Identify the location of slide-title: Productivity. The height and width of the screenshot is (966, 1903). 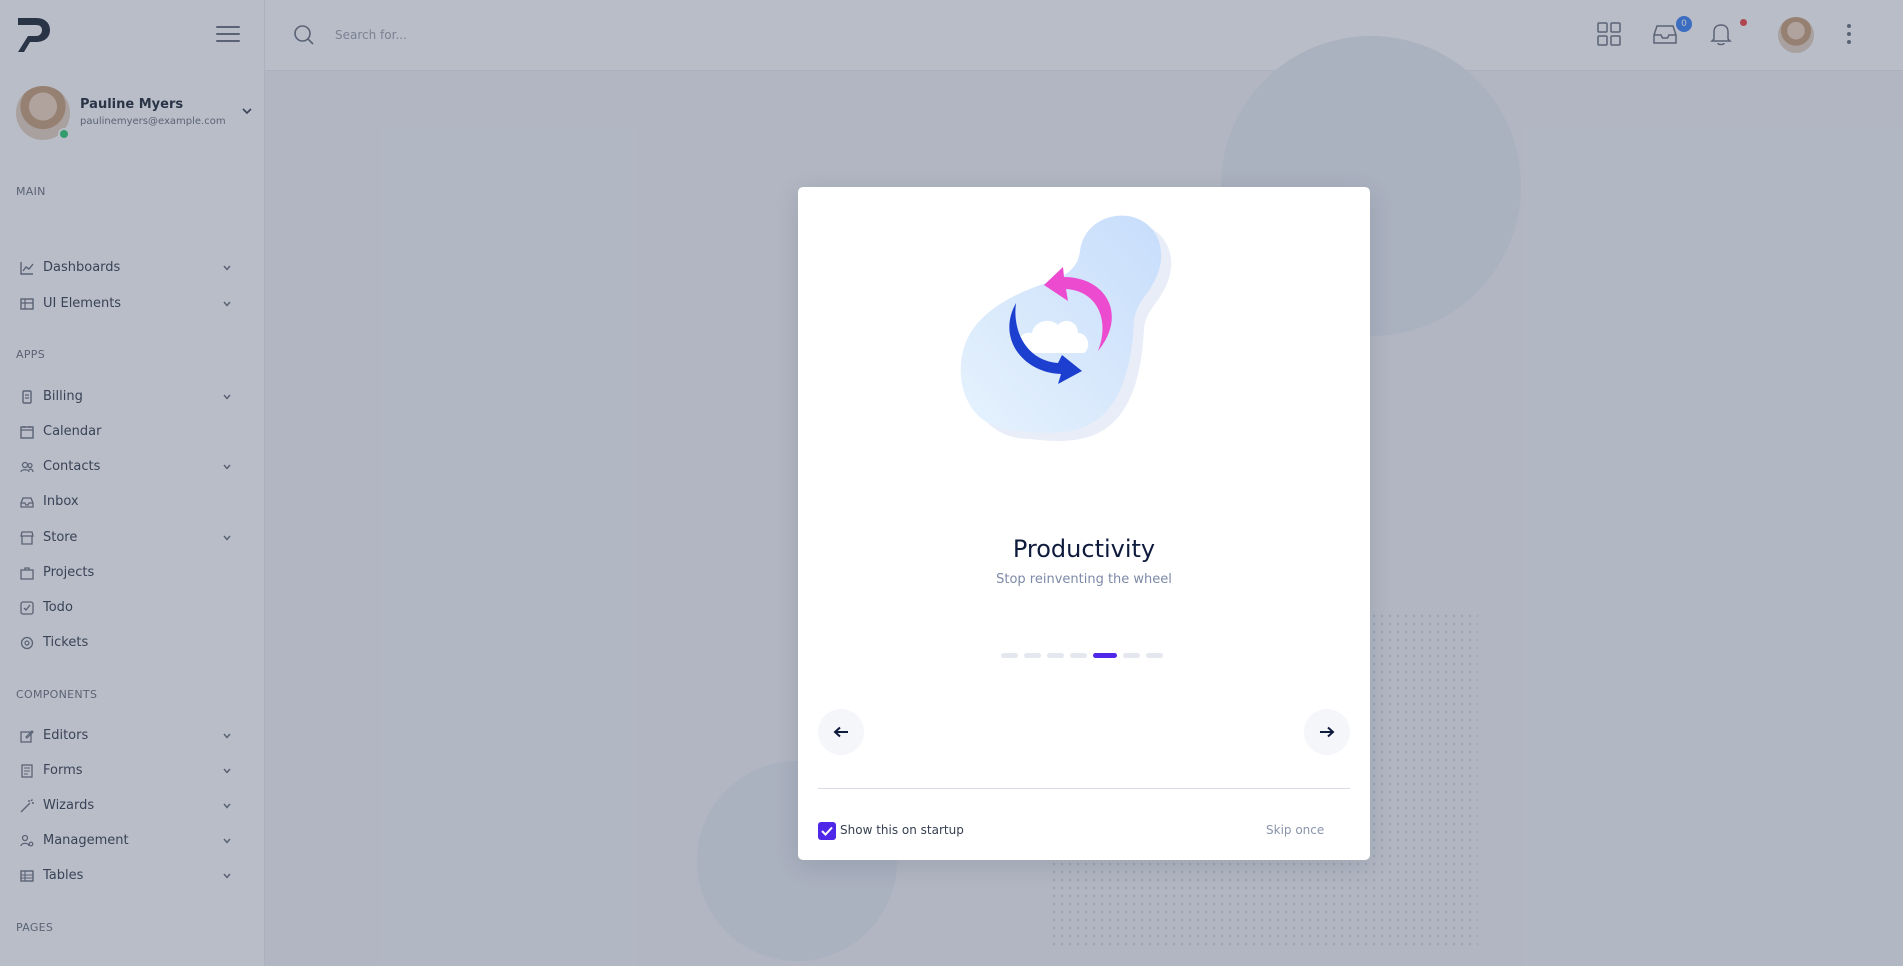
(1084, 549).